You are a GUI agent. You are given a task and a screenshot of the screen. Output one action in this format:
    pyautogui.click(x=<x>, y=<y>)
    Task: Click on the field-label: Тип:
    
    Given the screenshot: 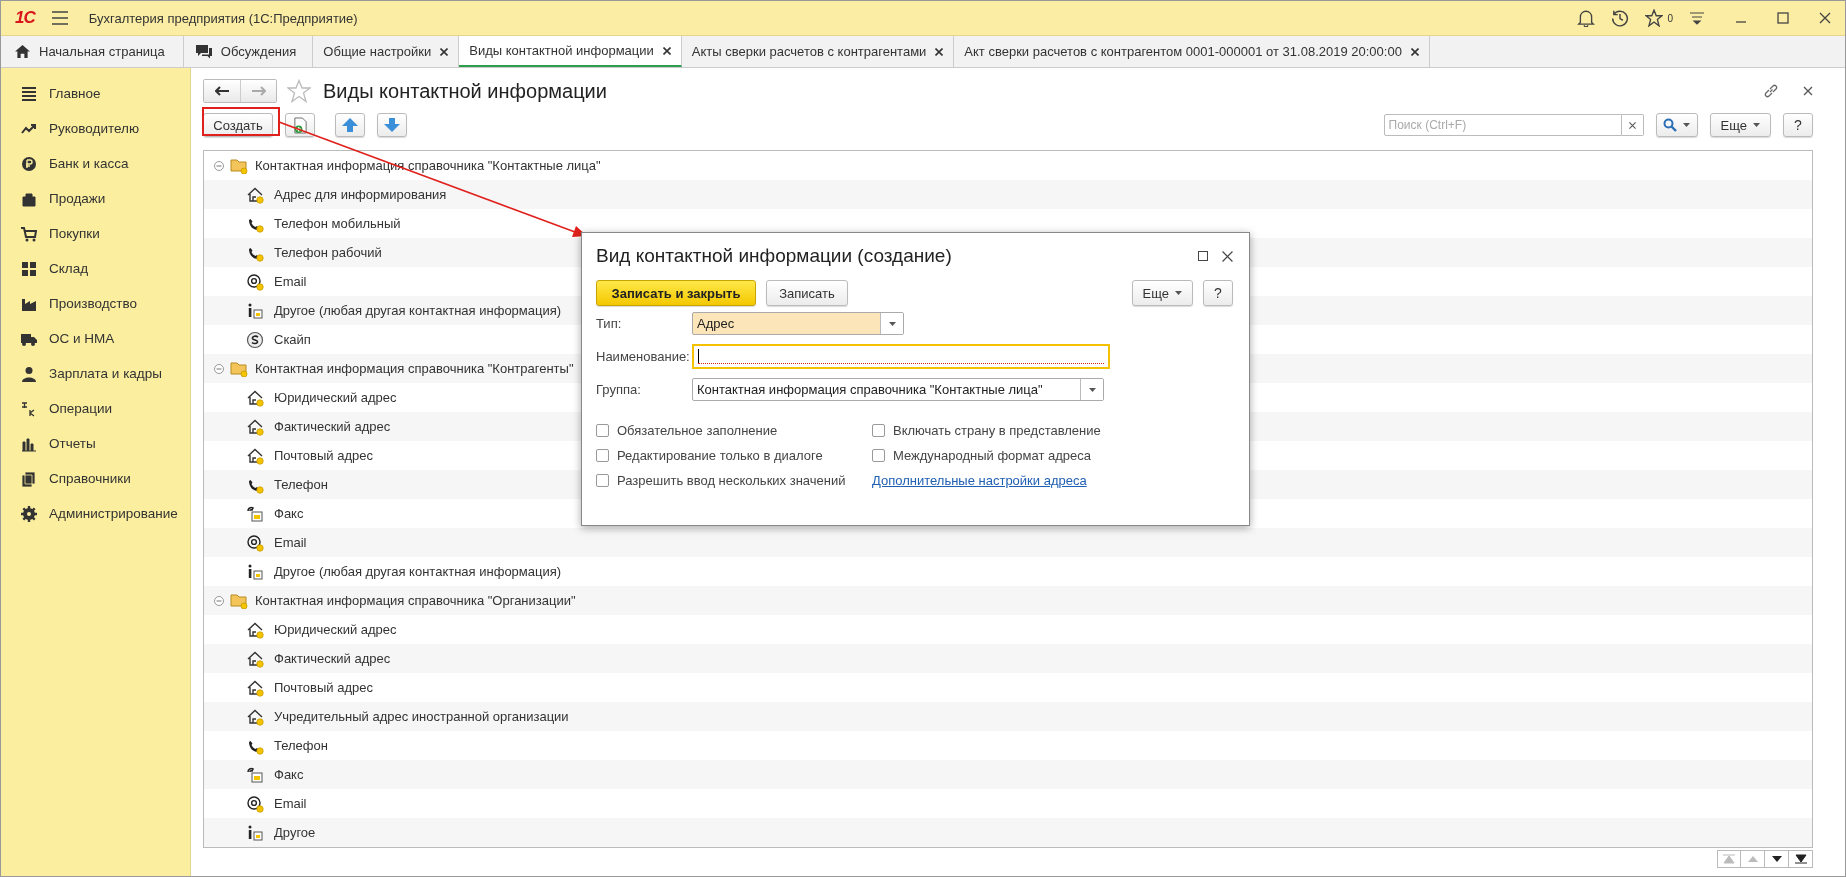 What is the action you would take?
    pyautogui.click(x=609, y=323)
    